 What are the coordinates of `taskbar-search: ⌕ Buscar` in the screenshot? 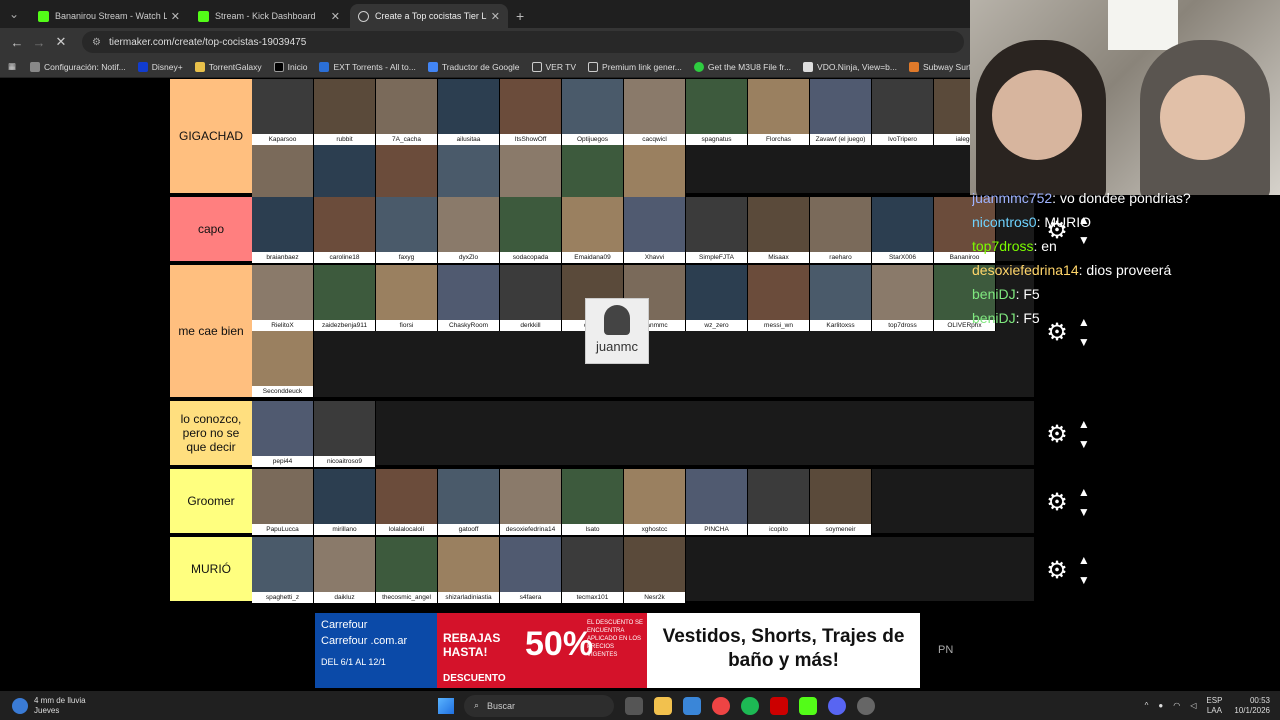 It's located at (539, 705).